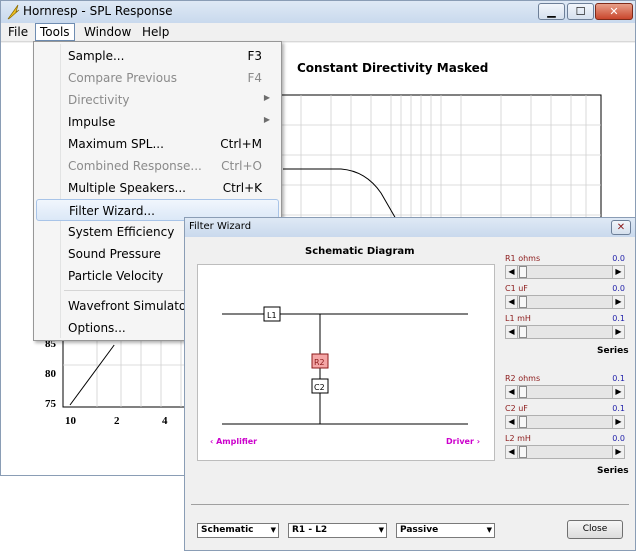 This screenshot has height=551, width=636. What do you see at coordinates (310, 530) in the screenshot?
I see `range-select-value: R1 - L2` at bounding box center [310, 530].